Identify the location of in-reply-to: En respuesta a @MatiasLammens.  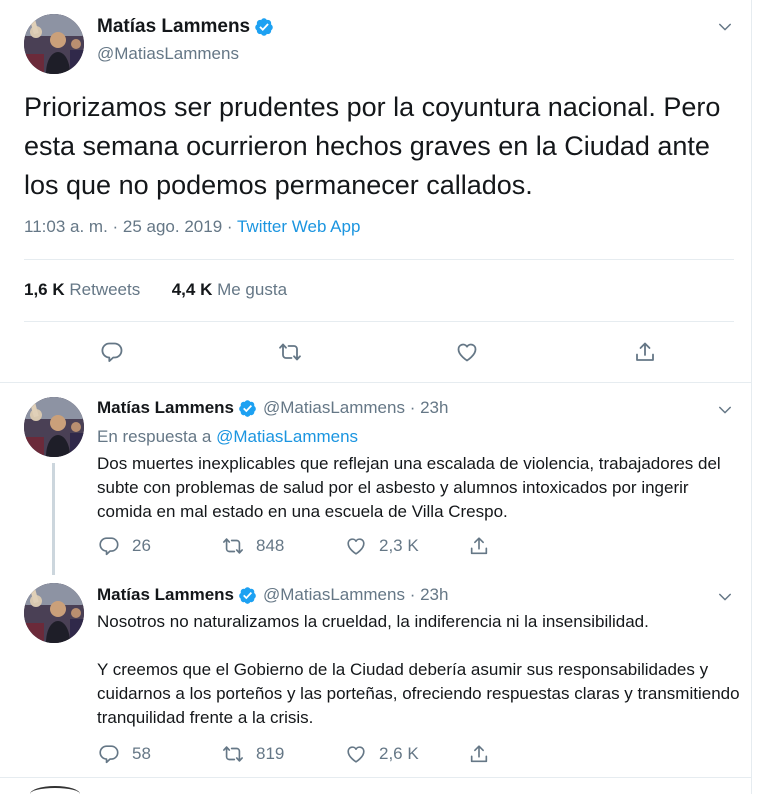
(228, 436).